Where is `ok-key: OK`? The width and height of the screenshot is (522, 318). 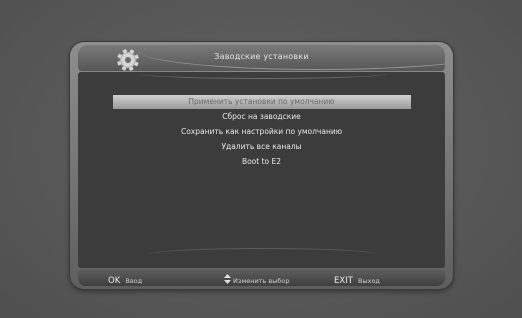
ok-key: OK is located at coordinates (114, 281).